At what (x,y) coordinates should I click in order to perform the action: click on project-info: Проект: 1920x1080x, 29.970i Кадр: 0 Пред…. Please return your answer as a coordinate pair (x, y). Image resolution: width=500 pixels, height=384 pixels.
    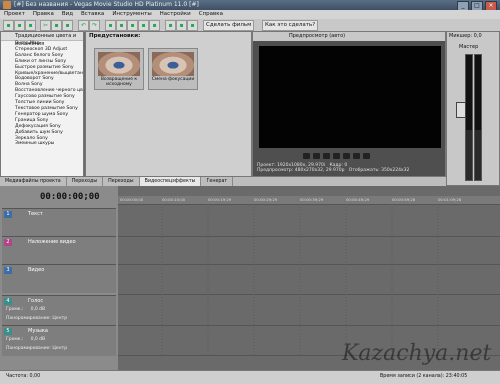
    Looking at the image, I should click on (351, 168).